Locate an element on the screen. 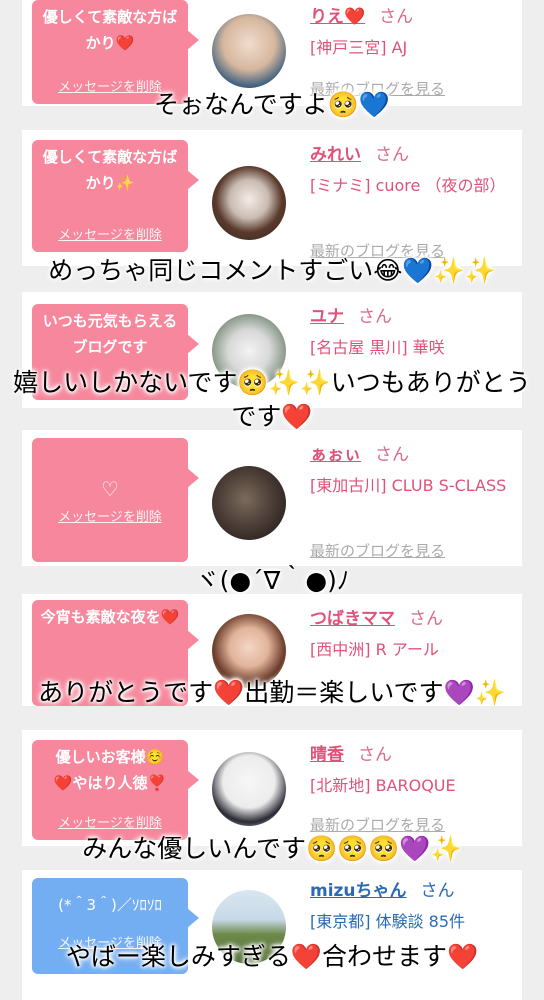 Image resolution: width=544 pixels, height=1000 pixels. user-name-link: 晴香 is located at coordinates (327, 755).